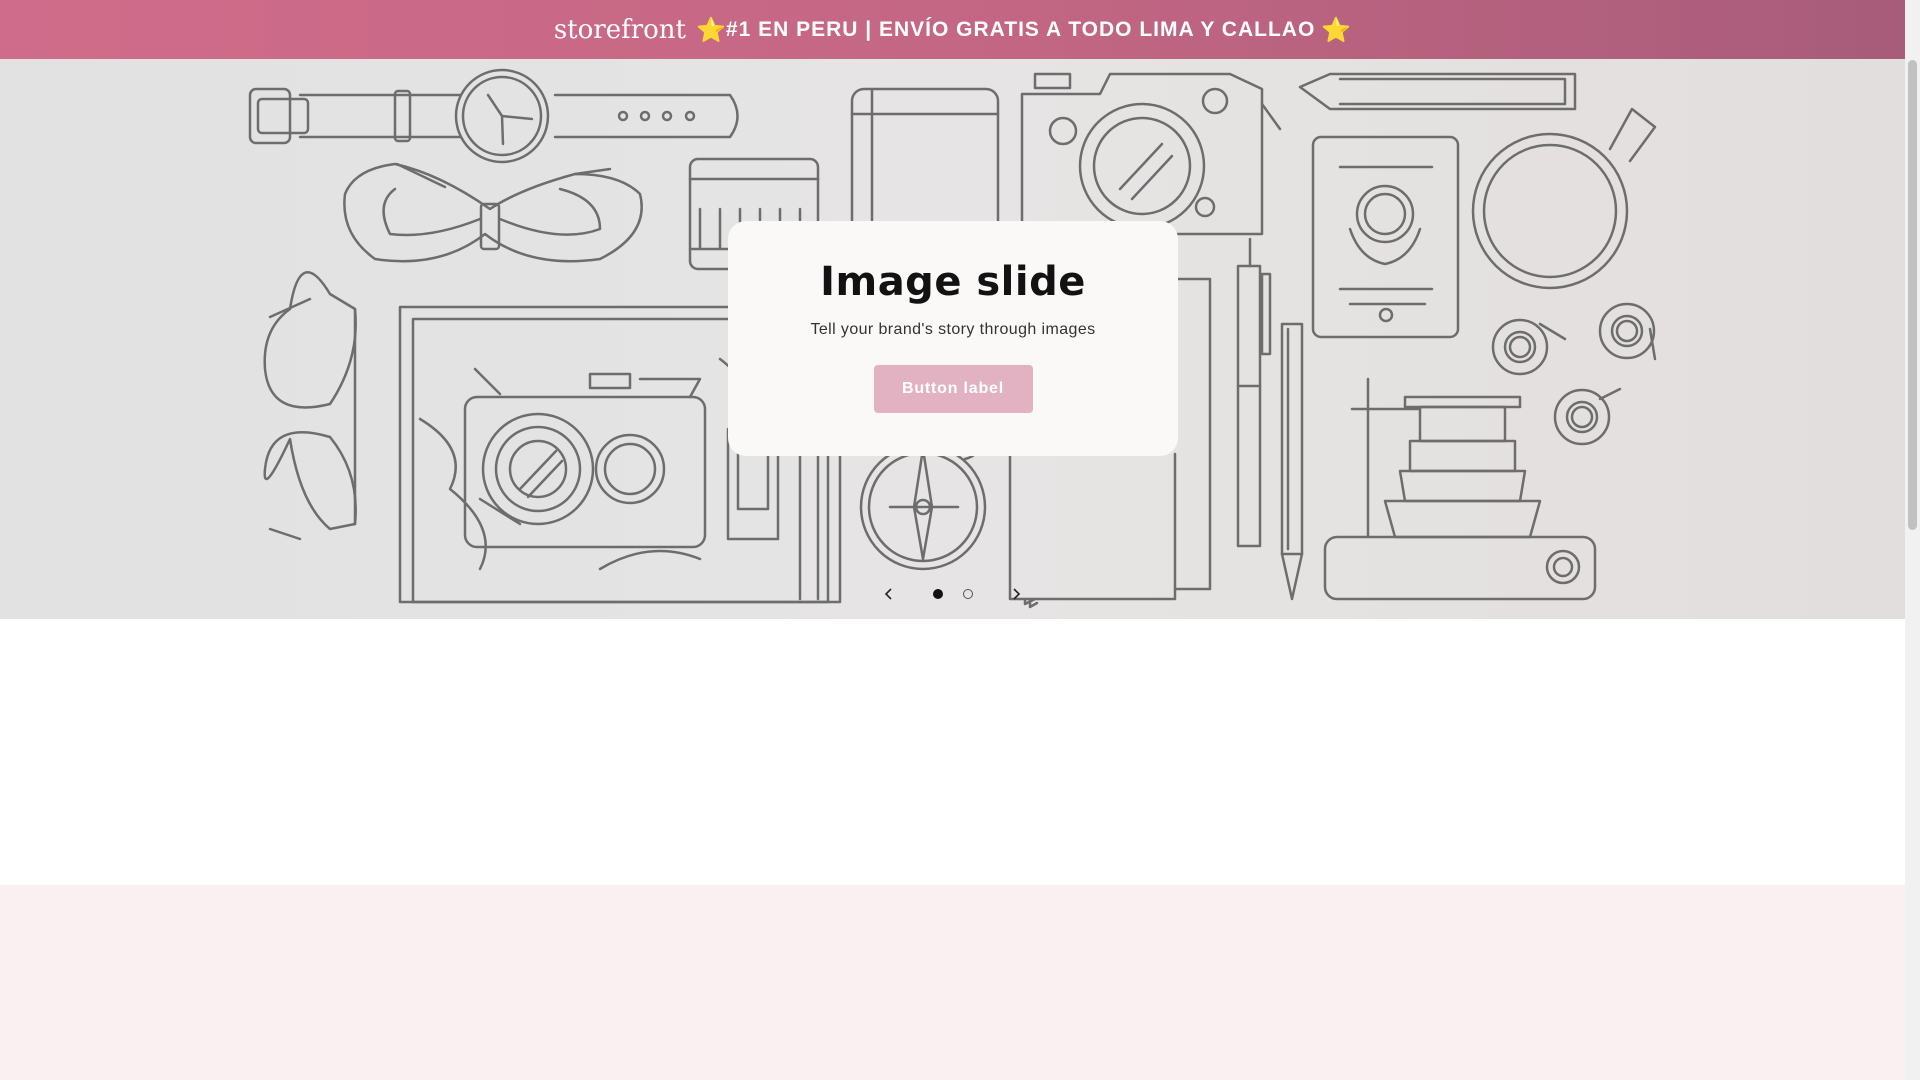  I want to click on pencil-icon, so click(1437, 91).